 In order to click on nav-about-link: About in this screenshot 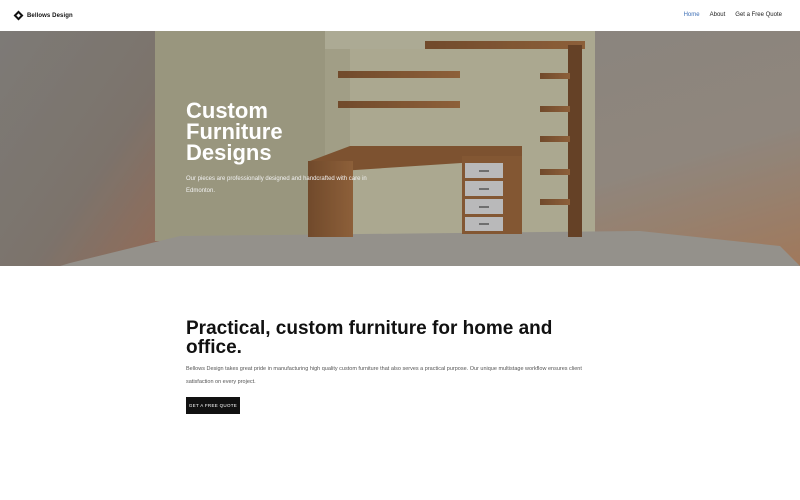, I will do `click(718, 15)`.